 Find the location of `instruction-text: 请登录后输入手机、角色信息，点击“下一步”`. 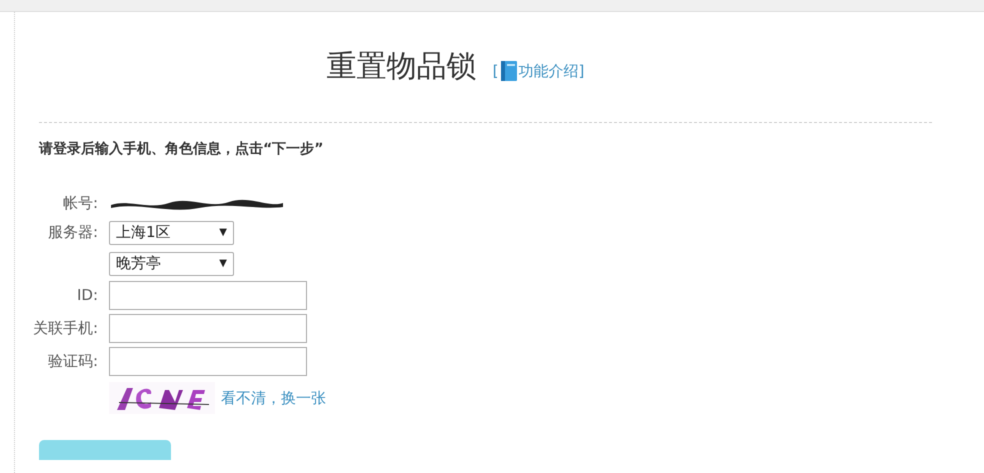

instruction-text: 请登录后输入手机、角色信息，点击“下一步” is located at coordinates (181, 149).